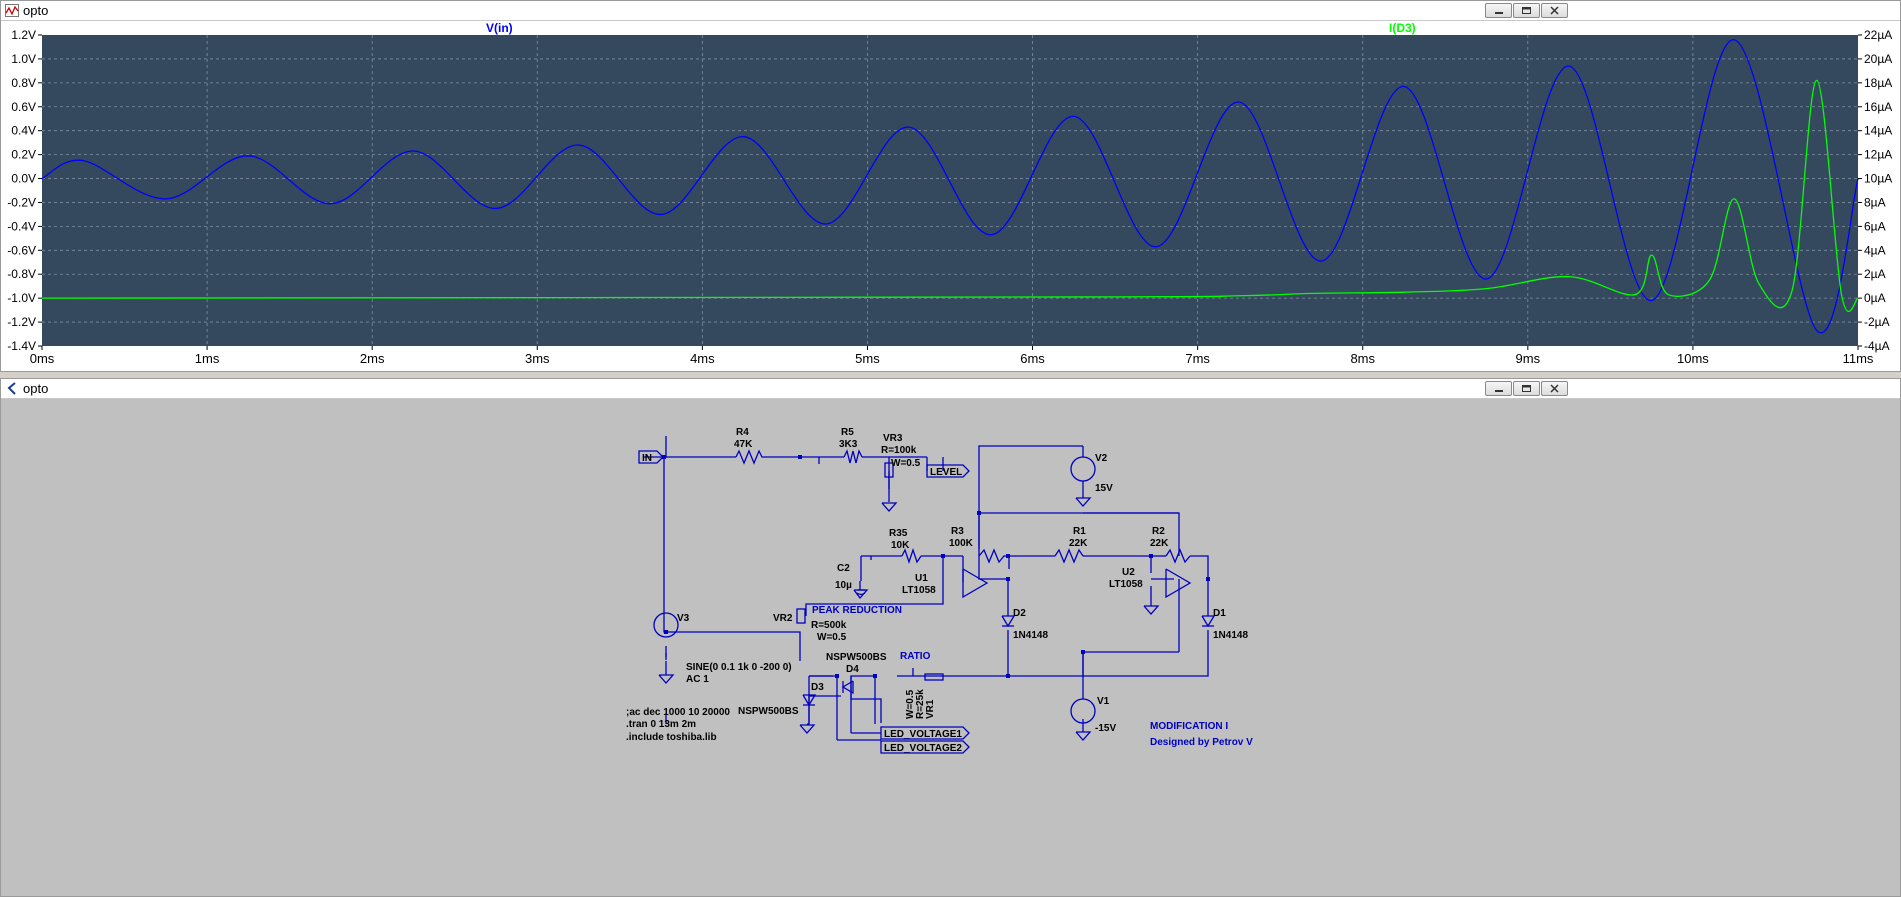 Image resolution: width=1901 pixels, height=897 pixels. Describe the element at coordinates (697, 679) in the screenshot. I see `svg-text: AC 1` at that location.